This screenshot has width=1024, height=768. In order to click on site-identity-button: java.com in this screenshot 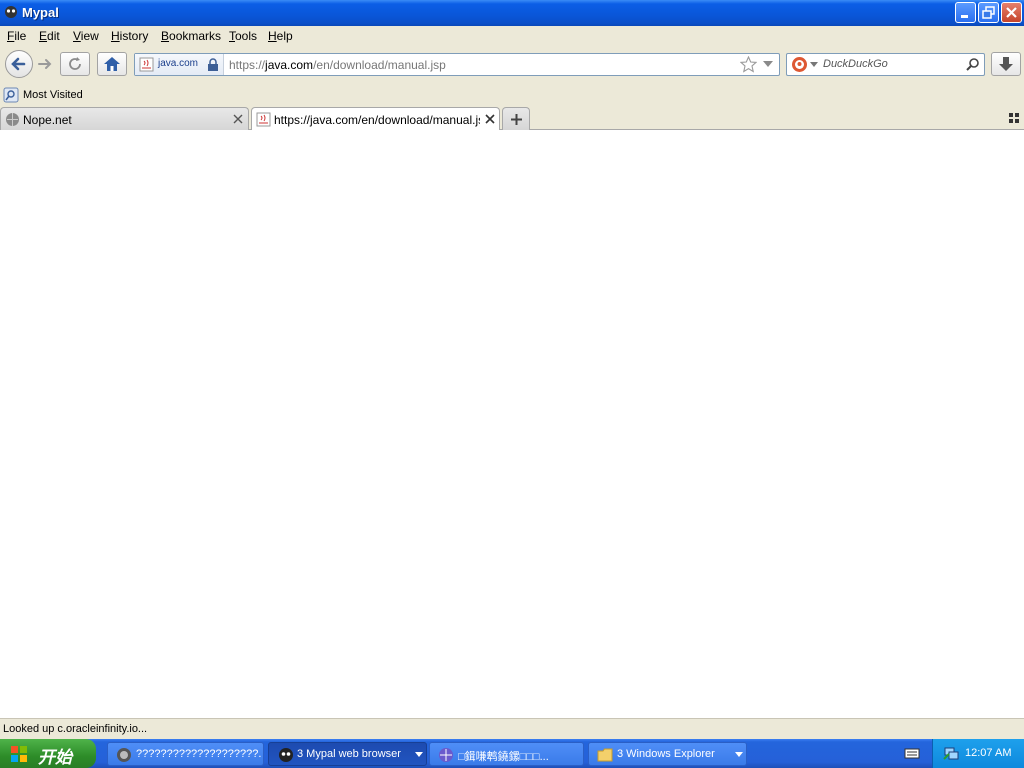, I will do `click(179, 64)`.